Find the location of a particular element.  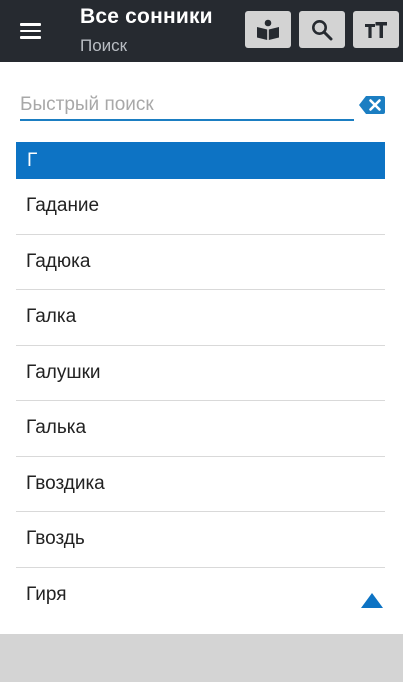

menu-button is located at coordinates (30, 31).